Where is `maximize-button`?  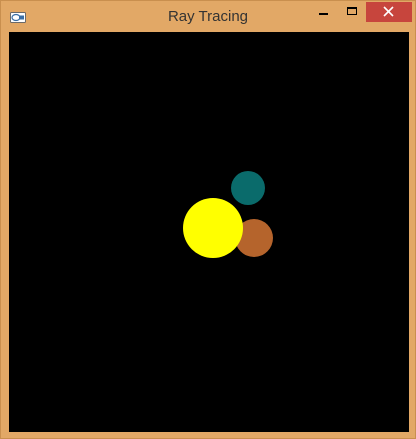 maximize-button is located at coordinates (351, 12).